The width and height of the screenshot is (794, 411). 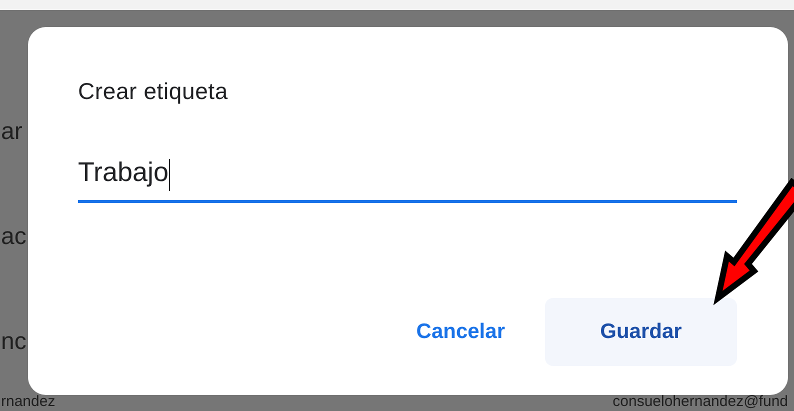 I want to click on contact-email: consuelohernandez@fund, so click(x=700, y=401).